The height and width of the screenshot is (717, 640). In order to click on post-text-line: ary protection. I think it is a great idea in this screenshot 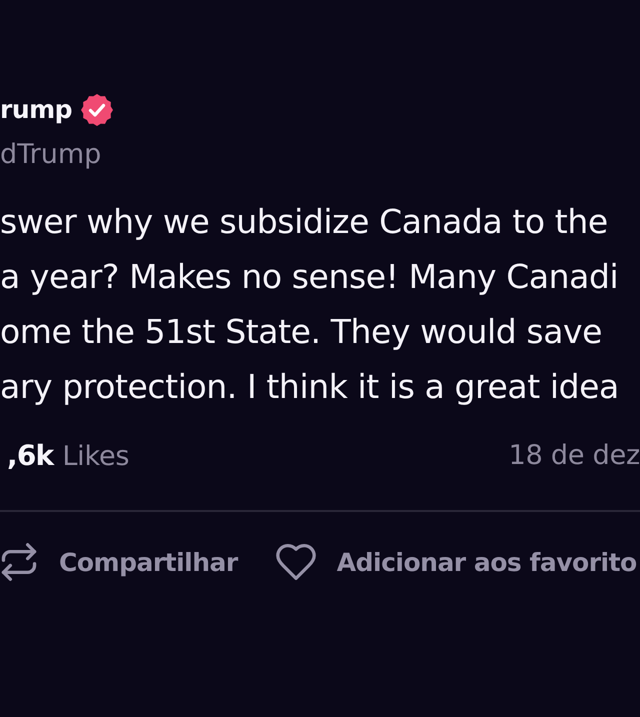, I will do `click(309, 387)`.